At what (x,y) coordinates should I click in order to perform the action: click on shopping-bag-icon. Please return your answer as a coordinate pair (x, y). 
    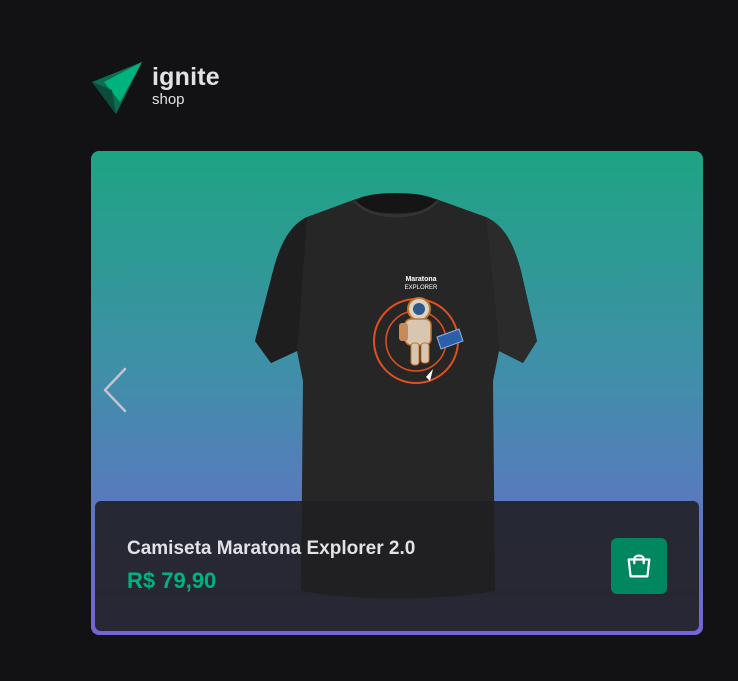
    Looking at the image, I should click on (639, 566).